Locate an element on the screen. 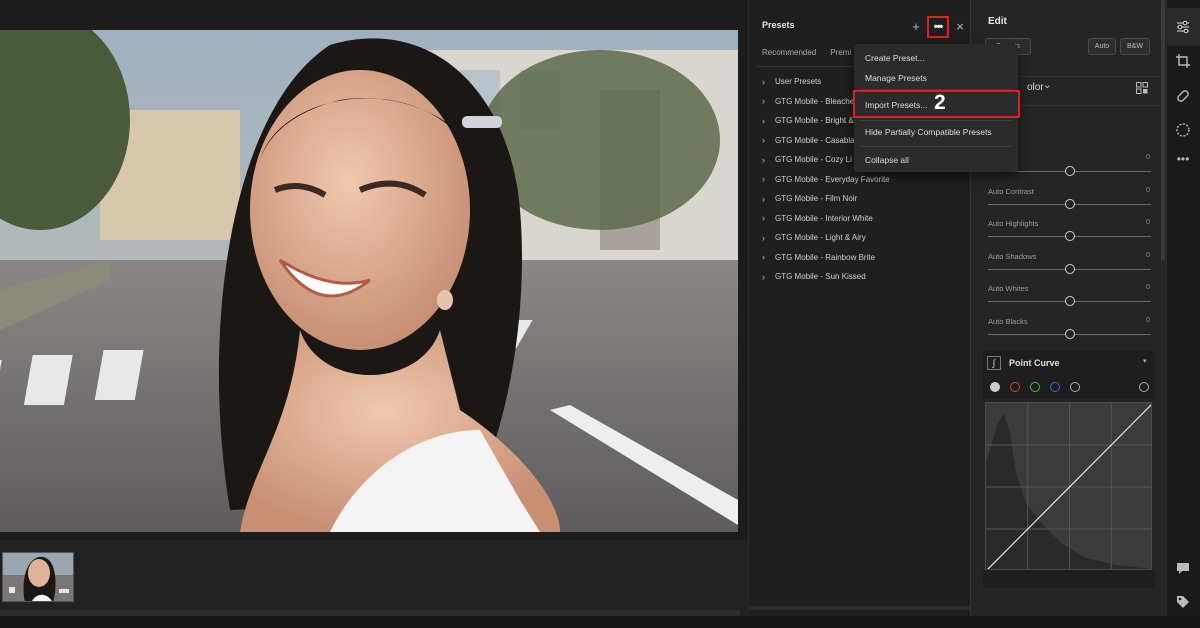 The image size is (1200, 628). parametric-curve-icon is located at coordinates (1075, 387).